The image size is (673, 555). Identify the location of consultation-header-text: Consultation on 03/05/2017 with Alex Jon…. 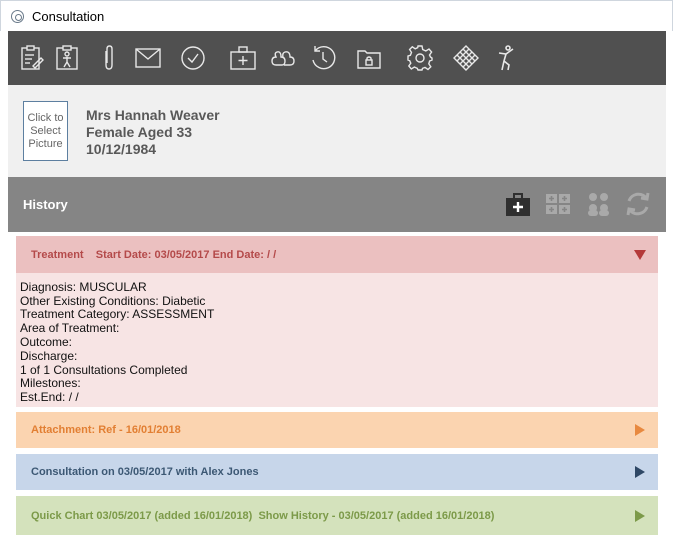
(145, 472).